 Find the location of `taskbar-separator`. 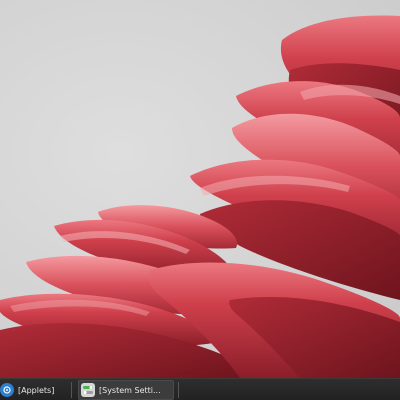

taskbar-separator is located at coordinates (71, 390).